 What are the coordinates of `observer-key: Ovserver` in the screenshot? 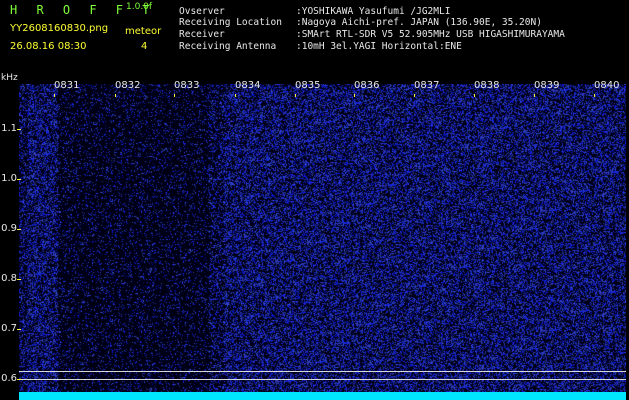 It's located at (202, 11).